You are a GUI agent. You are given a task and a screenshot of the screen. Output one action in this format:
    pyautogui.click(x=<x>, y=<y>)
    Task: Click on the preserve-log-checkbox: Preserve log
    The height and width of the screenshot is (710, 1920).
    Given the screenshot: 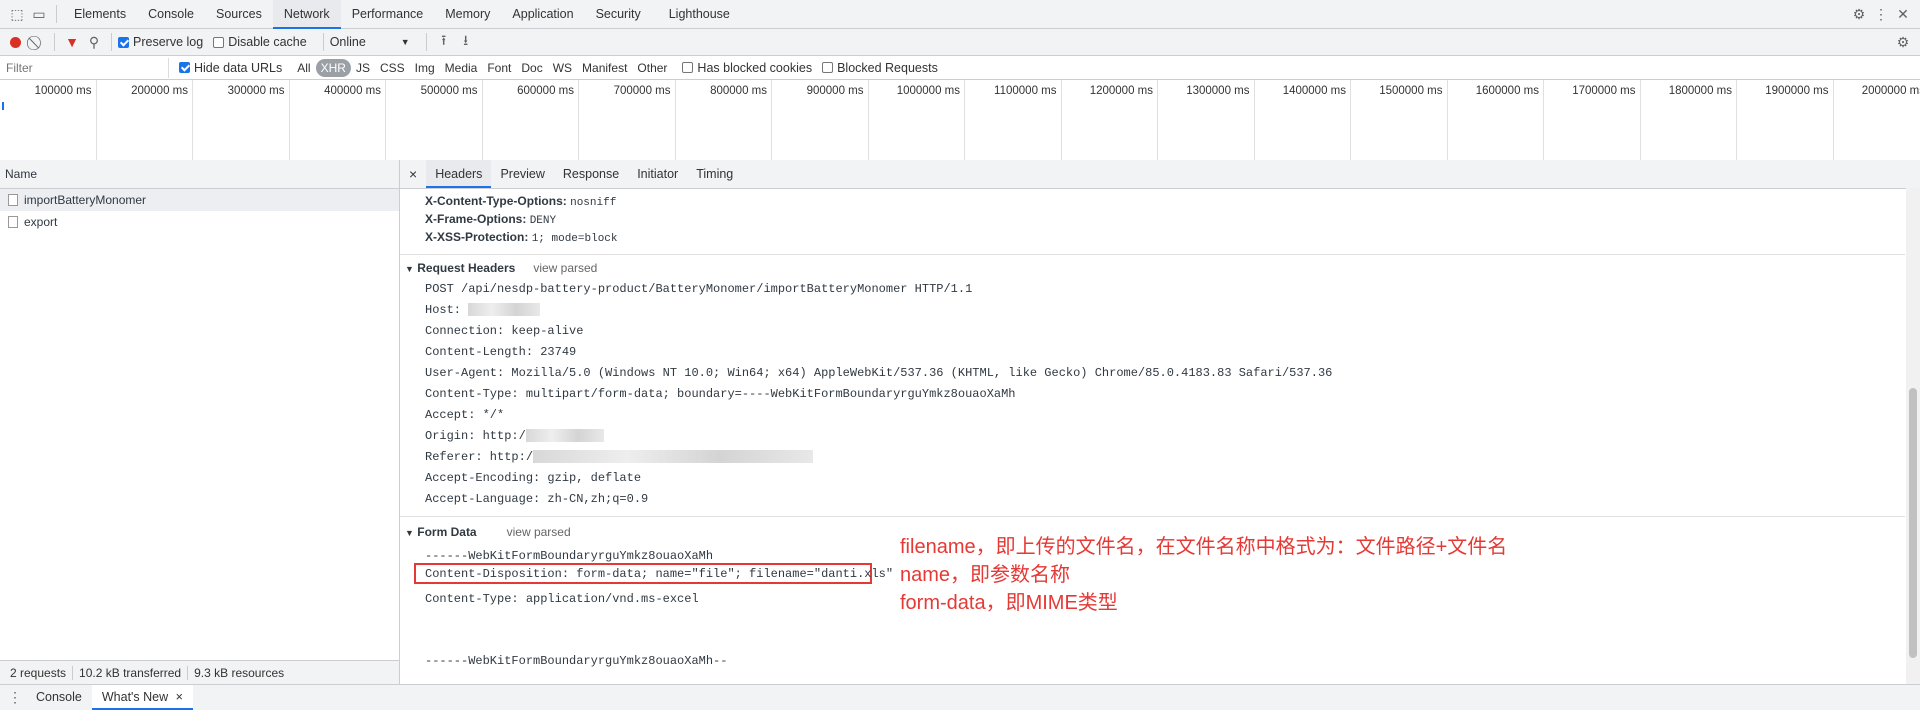 What is the action you would take?
    pyautogui.click(x=160, y=42)
    